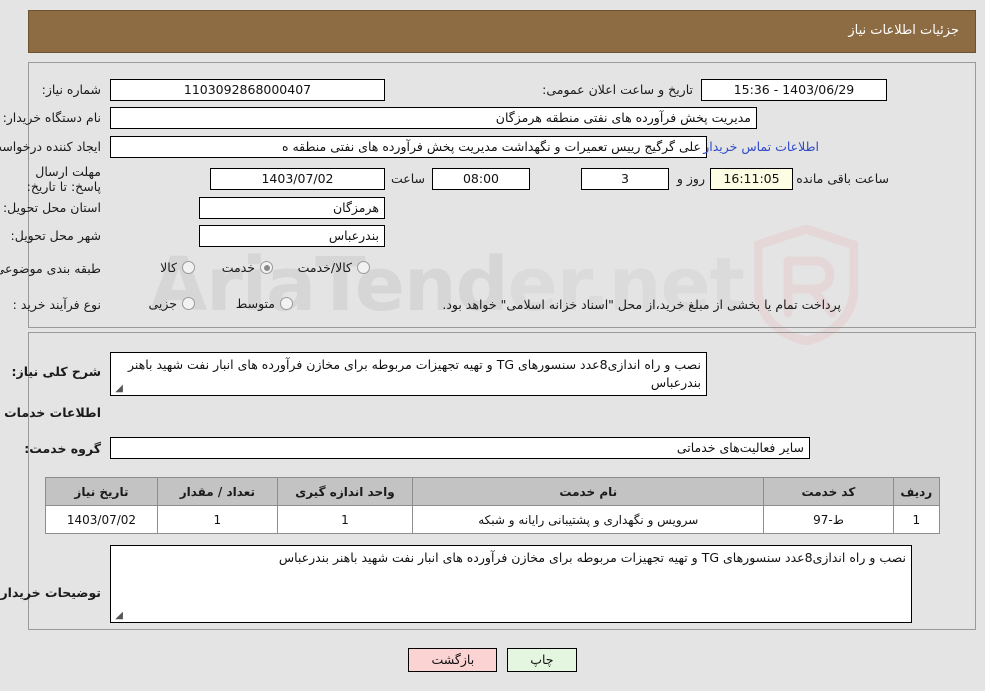 This screenshot has width=985, height=691. What do you see at coordinates (588, 519) in the screenshot?
I see `cell-service-name: سرویس و نگهداری و پشتیبانی رایانه و شبکه` at bounding box center [588, 519].